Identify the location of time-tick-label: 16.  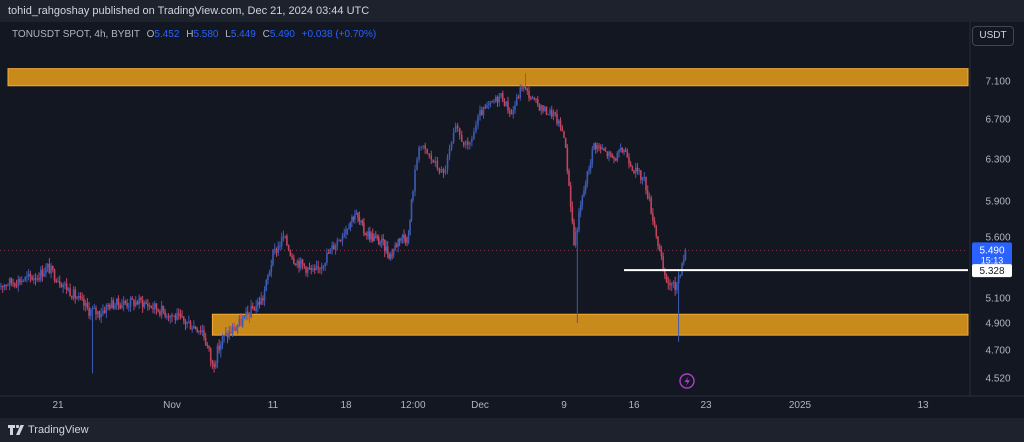
(634, 405).